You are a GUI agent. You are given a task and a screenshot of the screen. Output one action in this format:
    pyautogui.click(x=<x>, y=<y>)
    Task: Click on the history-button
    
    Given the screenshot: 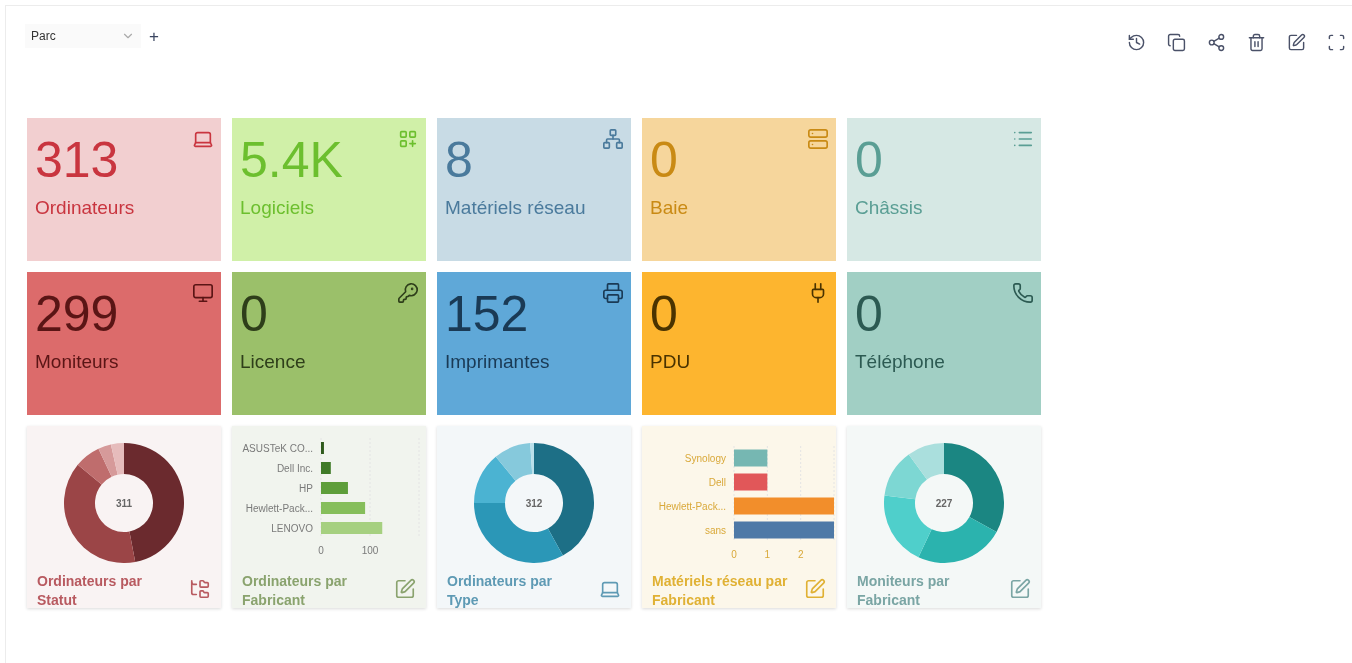 What is the action you would take?
    pyautogui.click(x=1136, y=42)
    